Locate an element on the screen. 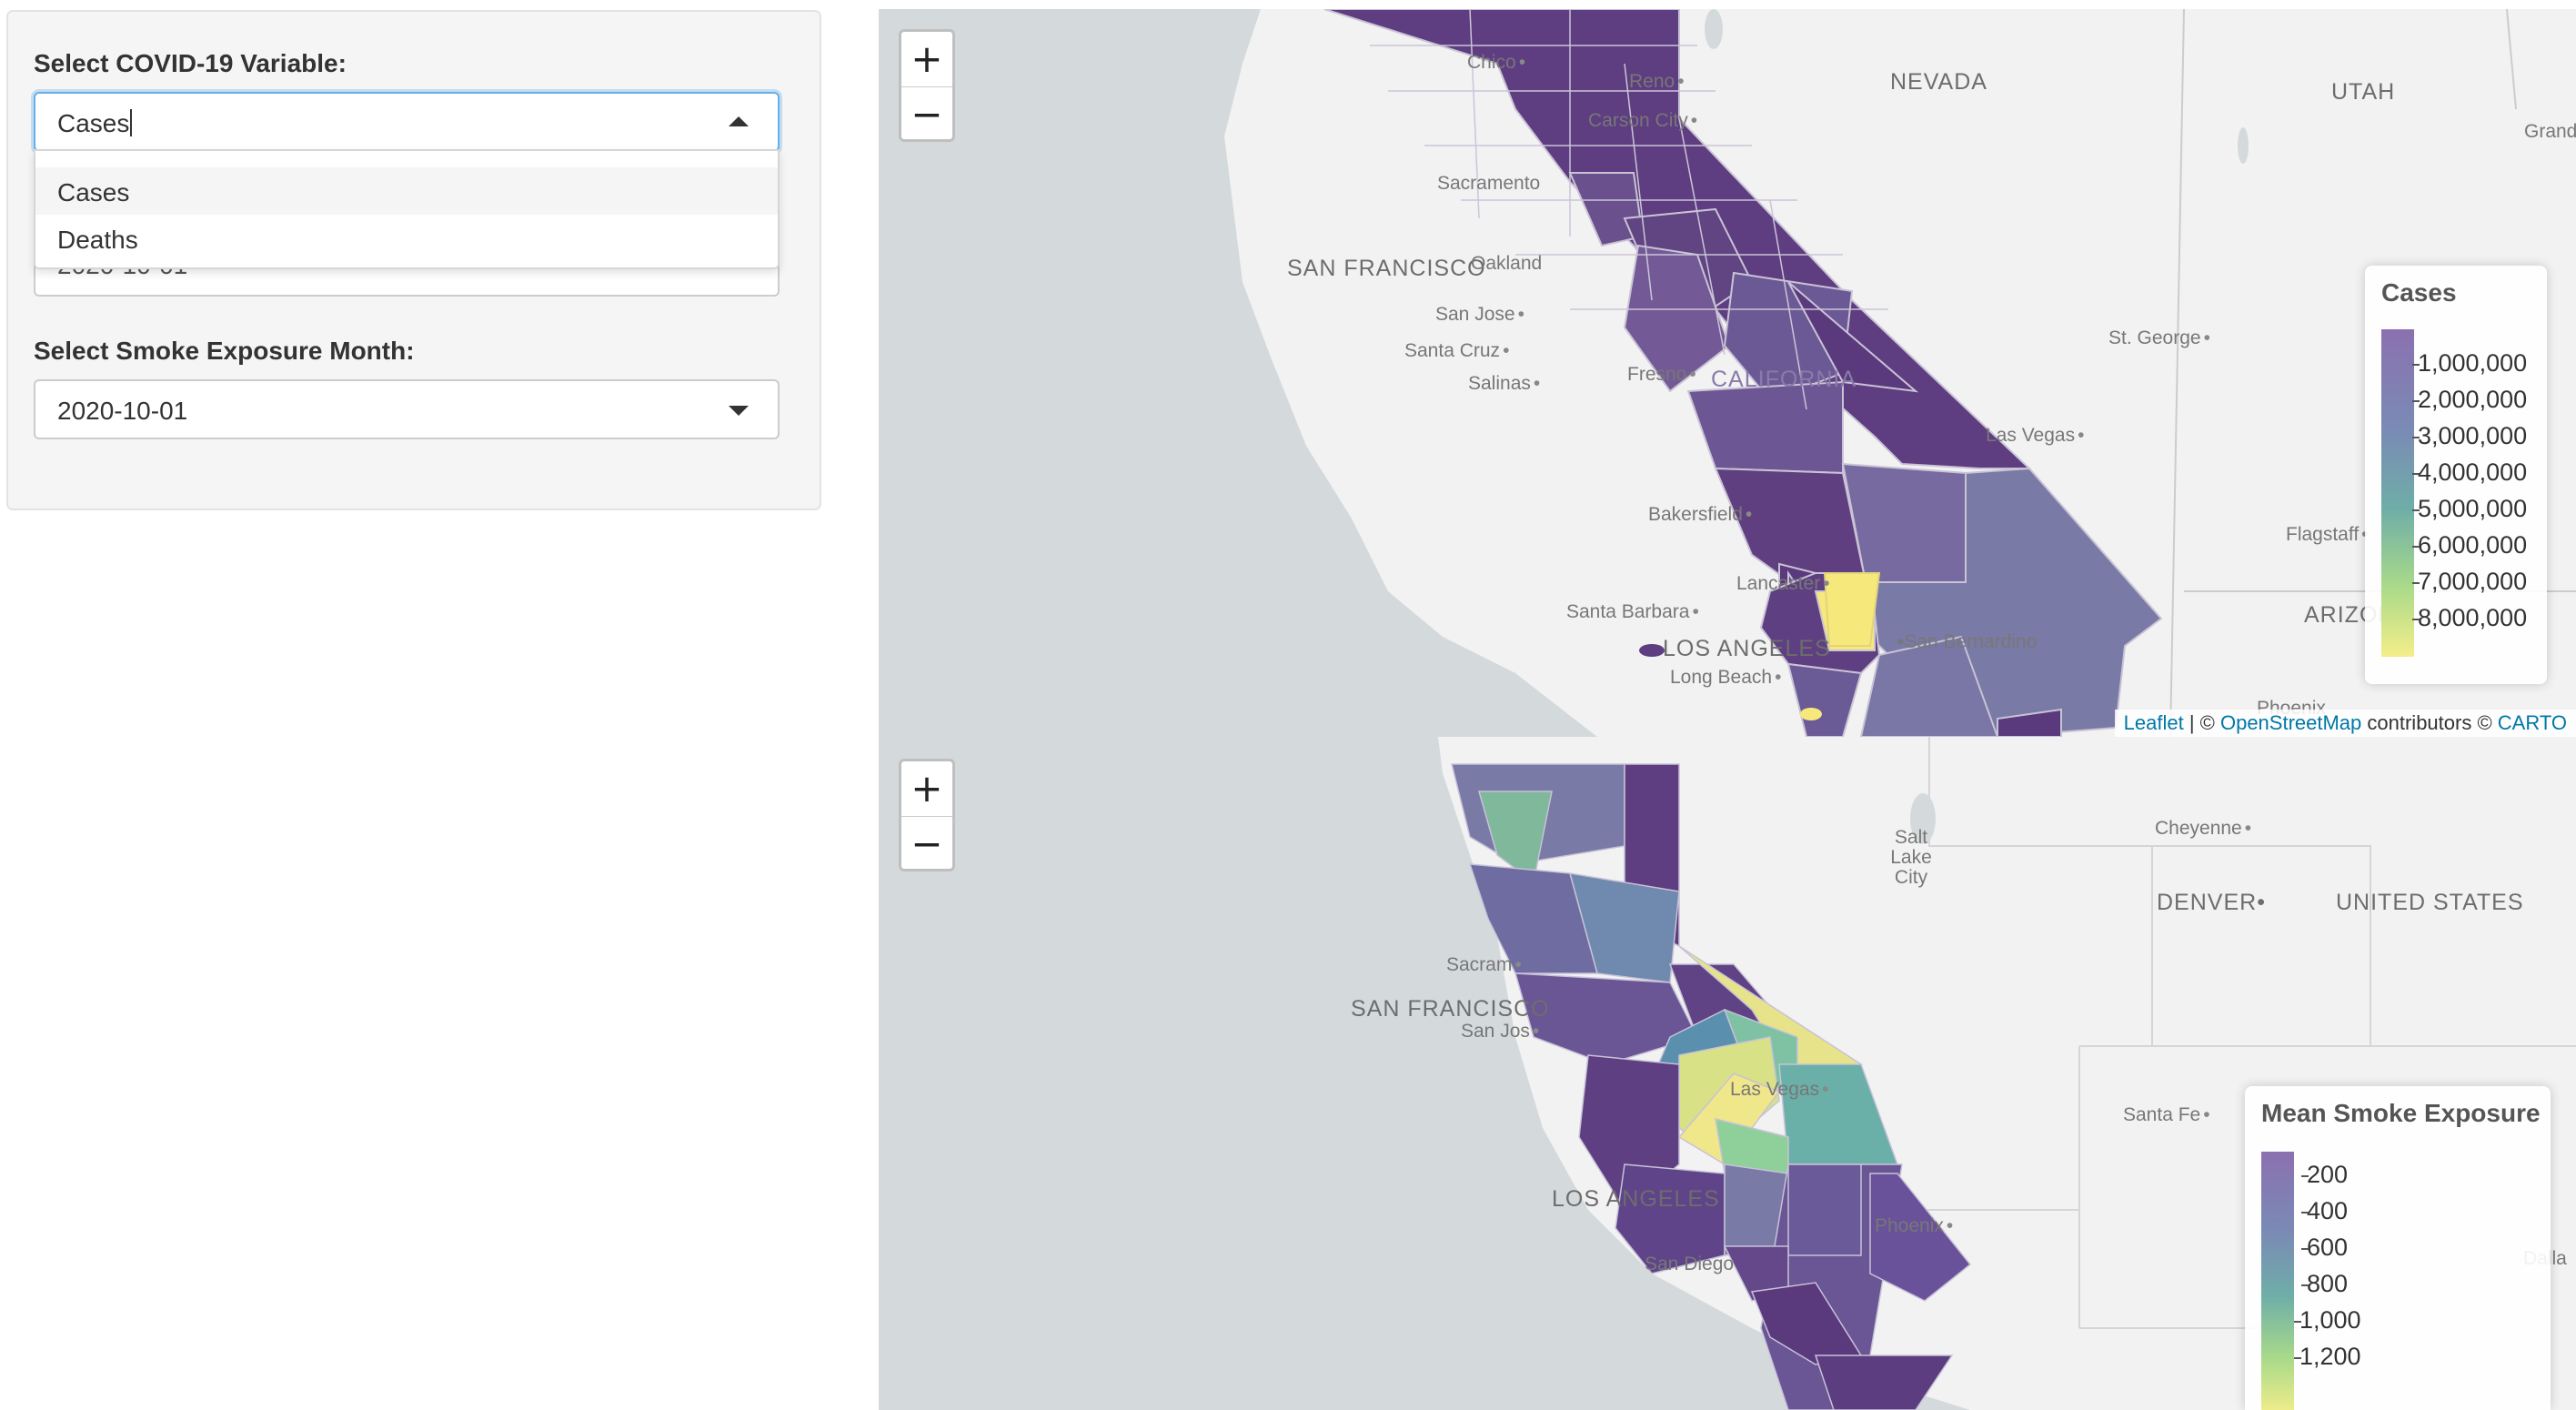  smoke-month-value: 2020-10-01 is located at coordinates (122, 411).